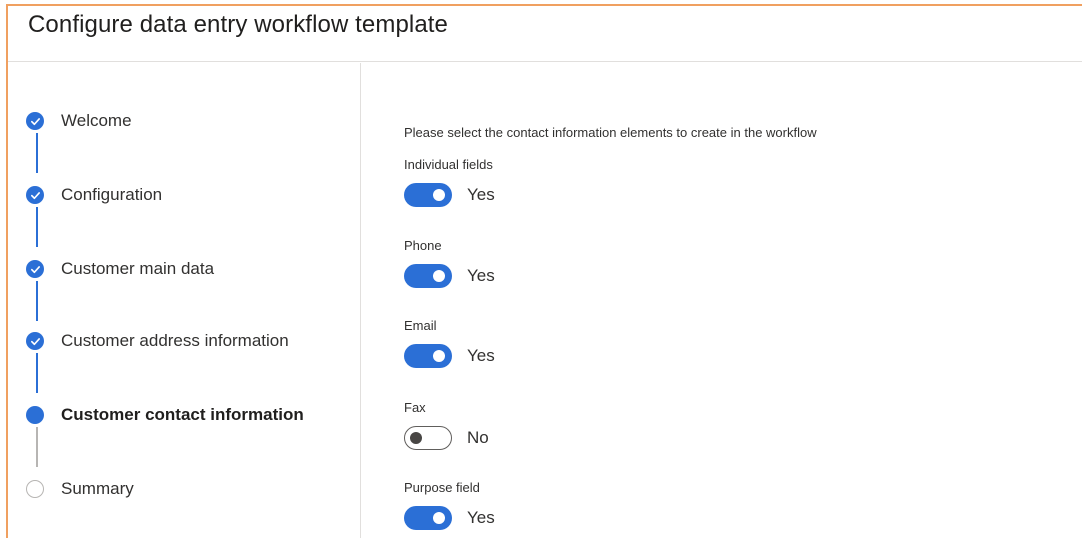  Describe the element at coordinates (423, 245) in the screenshot. I see `field-label: Phone` at that location.